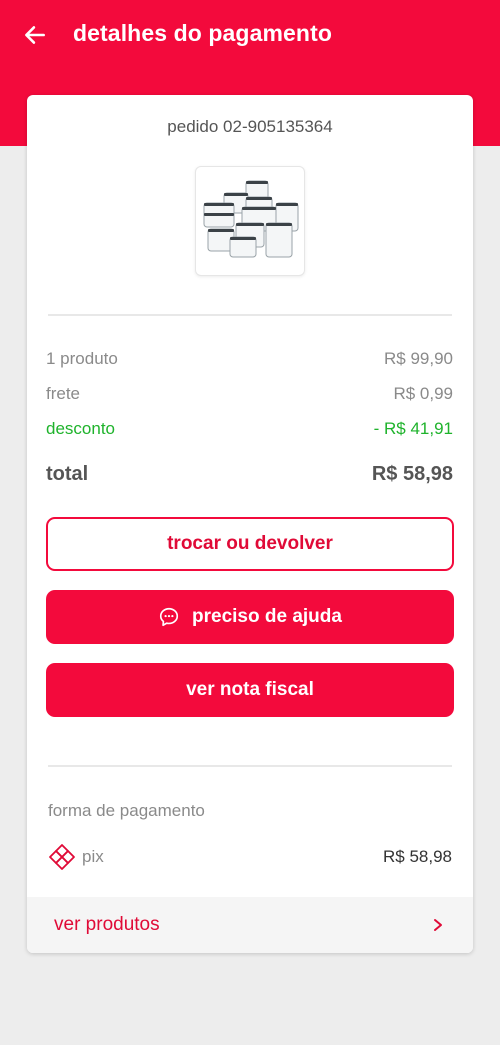 This screenshot has height=1045, width=500. Describe the element at coordinates (250, 925) in the screenshot. I see `view-products-link: ver produtos` at that location.